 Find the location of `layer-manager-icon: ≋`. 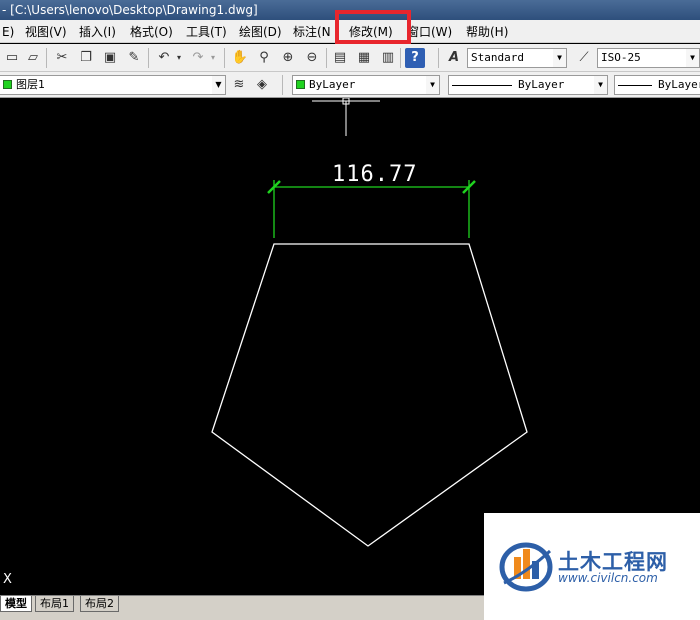

layer-manager-icon: ≋ is located at coordinates (239, 85).